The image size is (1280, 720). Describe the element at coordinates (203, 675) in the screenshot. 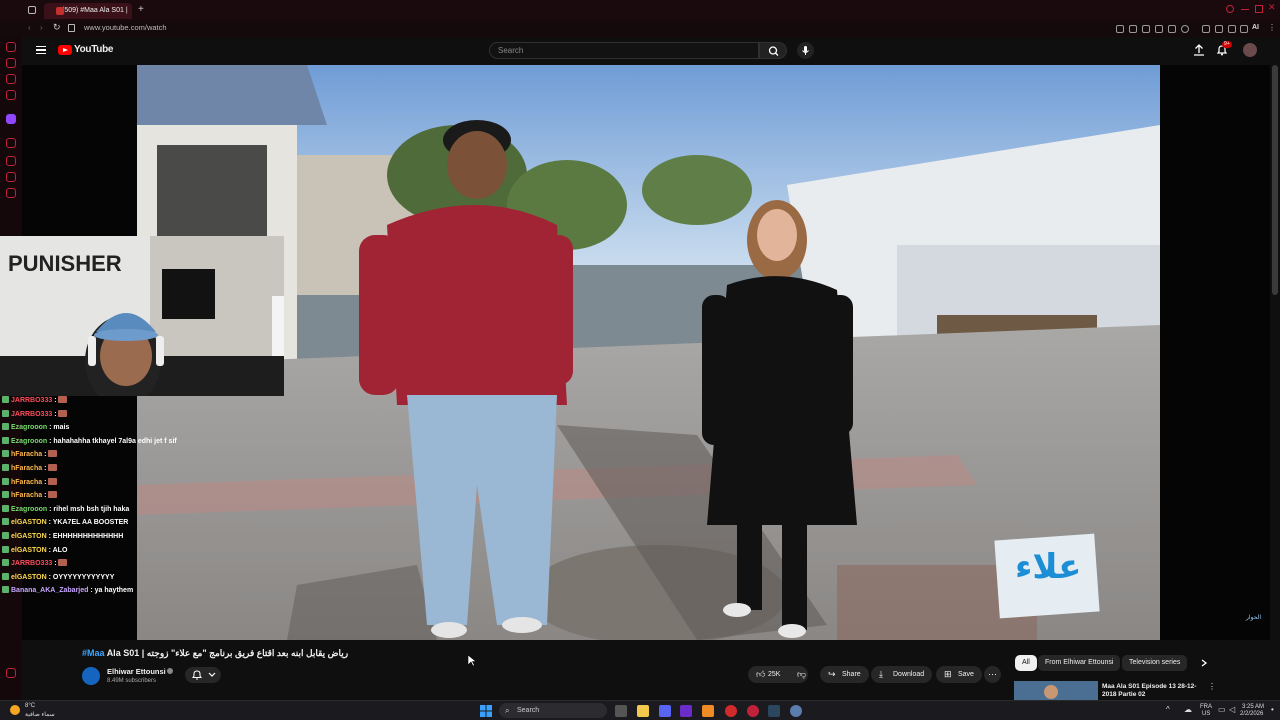

I see `subscription-bell-button` at that location.